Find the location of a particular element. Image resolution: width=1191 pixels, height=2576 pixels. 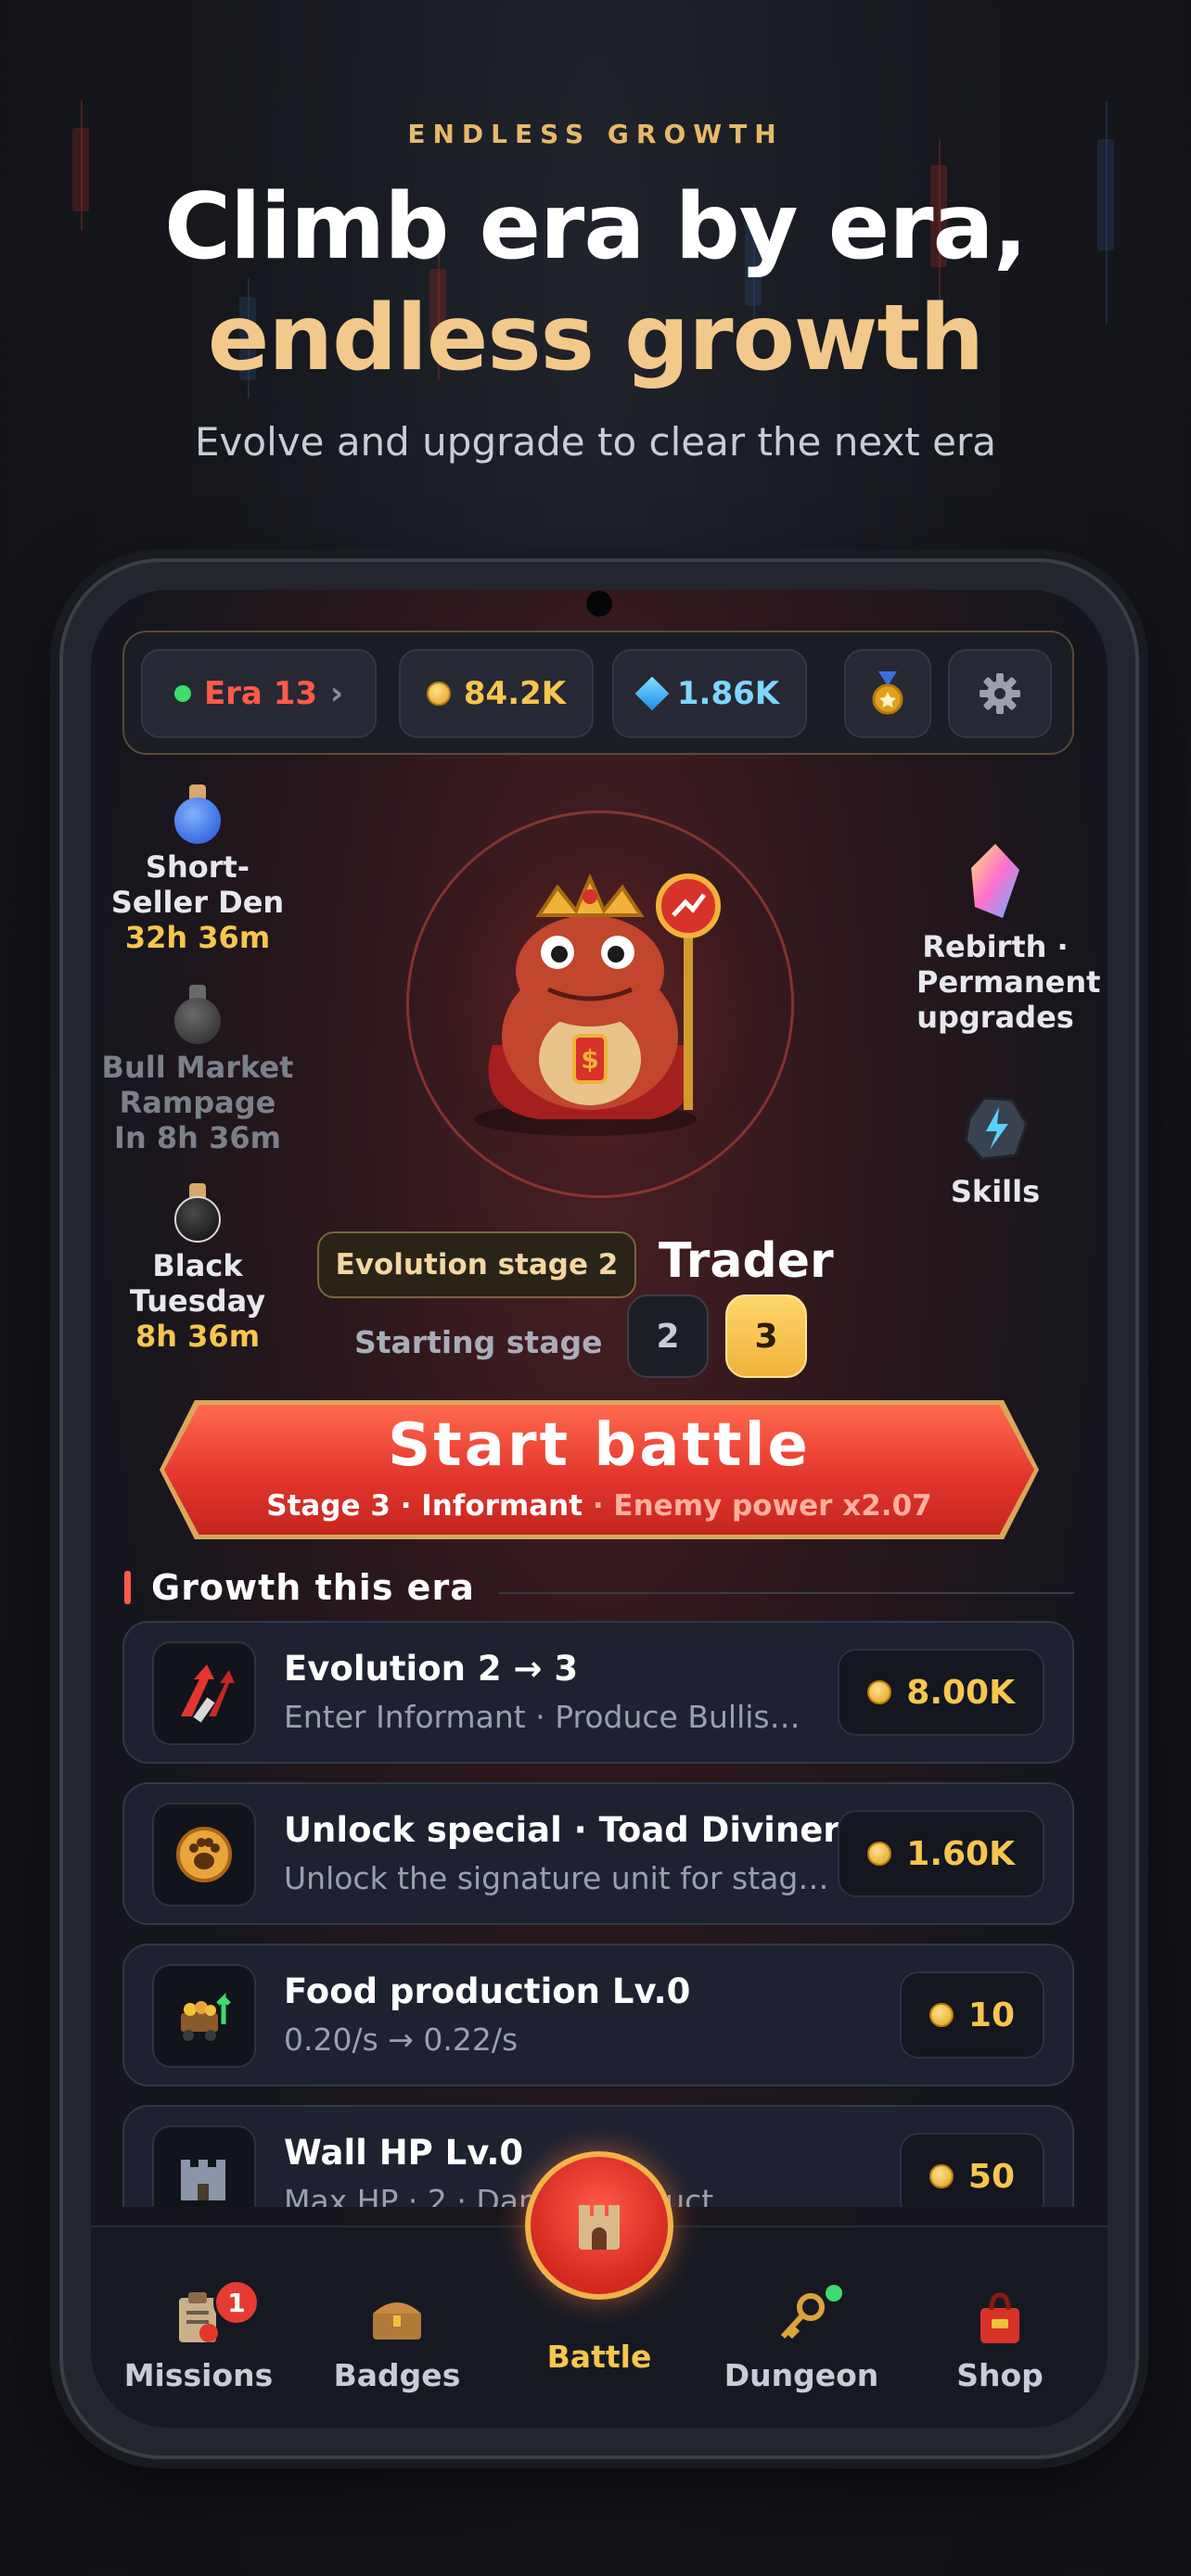

rebirth-button: Rebirth · Permanent upgrades is located at coordinates (999, 938).